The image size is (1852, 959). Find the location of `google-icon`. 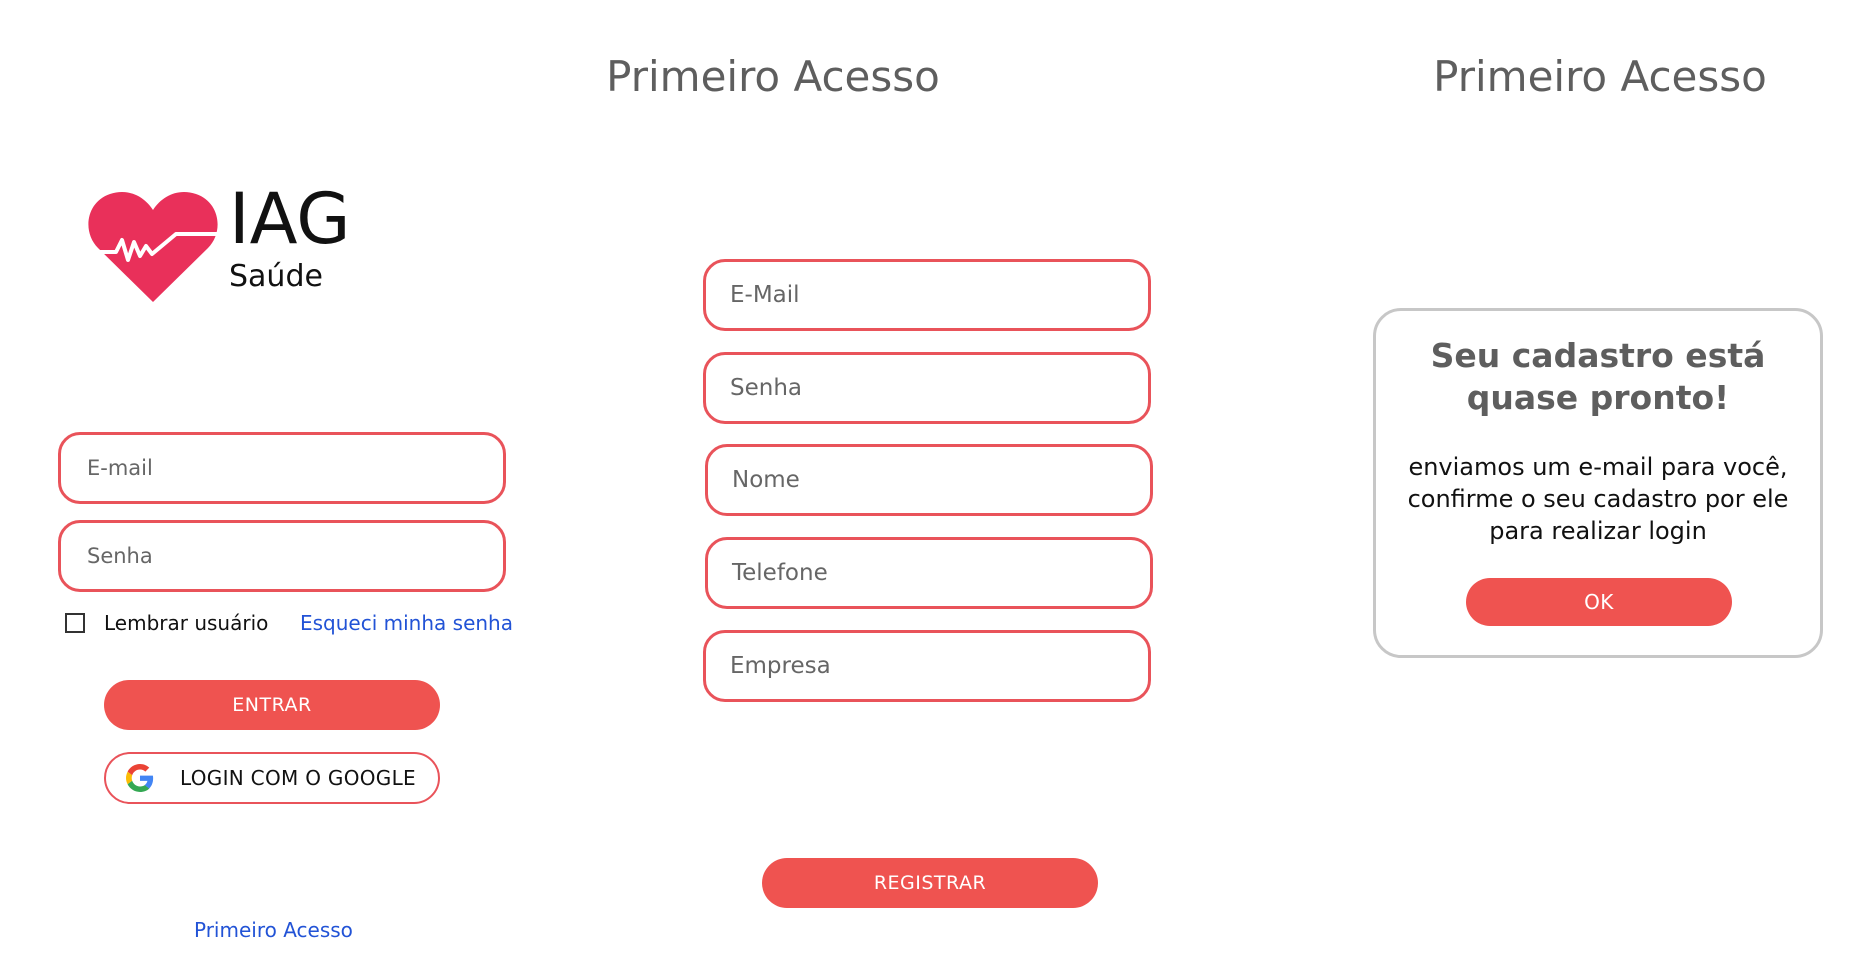

google-icon is located at coordinates (140, 778).